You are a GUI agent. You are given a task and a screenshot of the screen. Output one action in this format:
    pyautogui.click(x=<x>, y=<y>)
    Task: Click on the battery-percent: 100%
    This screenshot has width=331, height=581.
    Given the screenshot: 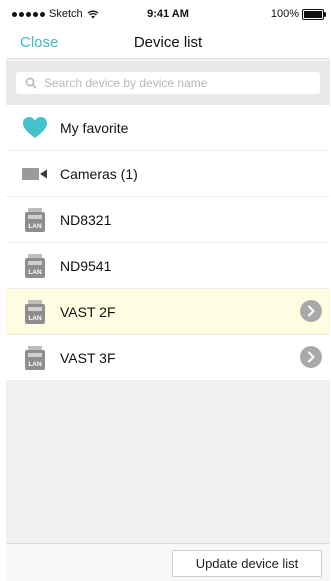 What is the action you would take?
    pyautogui.click(x=284, y=14)
    